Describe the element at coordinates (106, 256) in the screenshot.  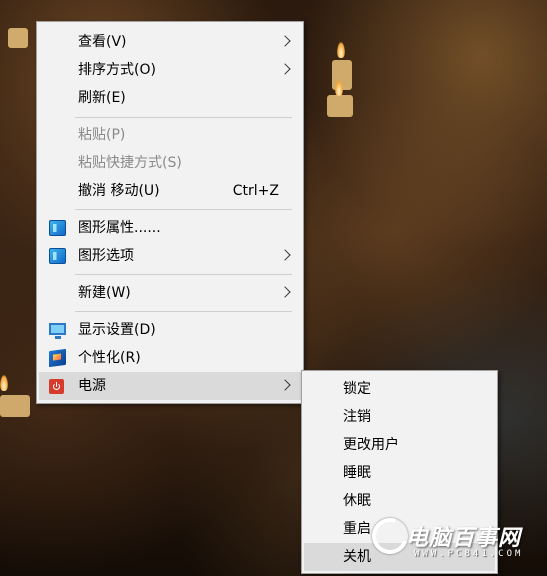
I see `menu-item-label: 图形选项` at that location.